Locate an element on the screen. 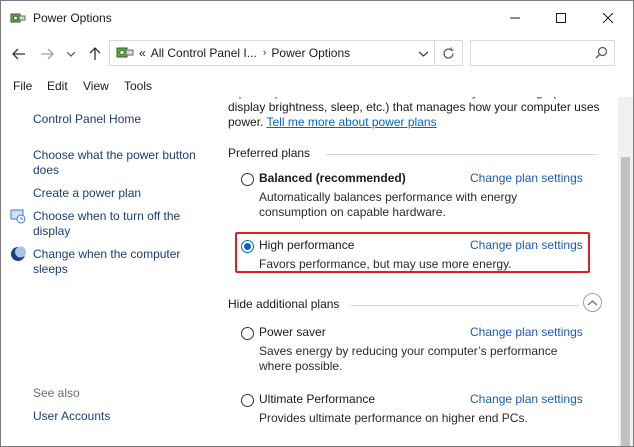 This screenshot has width=634, height=447. sidebar-control-panel-home: Control Panel Home is located at coordinates (120, 119).